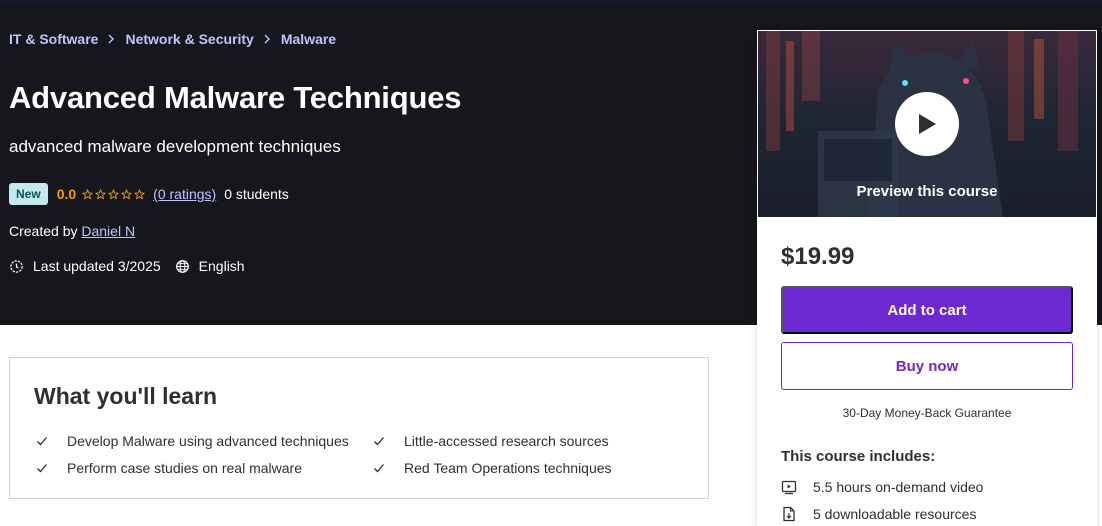 The width and height of the screenshot is (1102, 526). I want to click on course-price: $19.99, so click(818, 256).